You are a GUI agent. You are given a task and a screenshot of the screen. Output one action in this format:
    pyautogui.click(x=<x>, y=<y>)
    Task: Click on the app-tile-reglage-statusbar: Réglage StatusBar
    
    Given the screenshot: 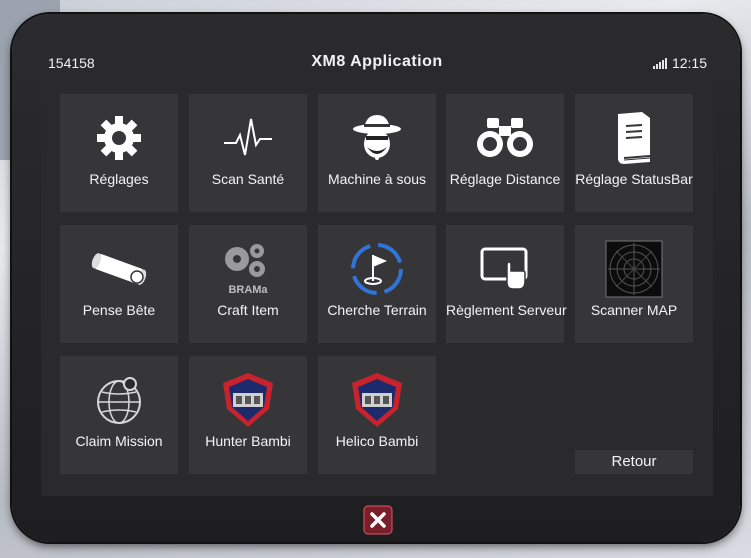 What is the action you would take?
    pyautogui.click(x=634, y=153)
    